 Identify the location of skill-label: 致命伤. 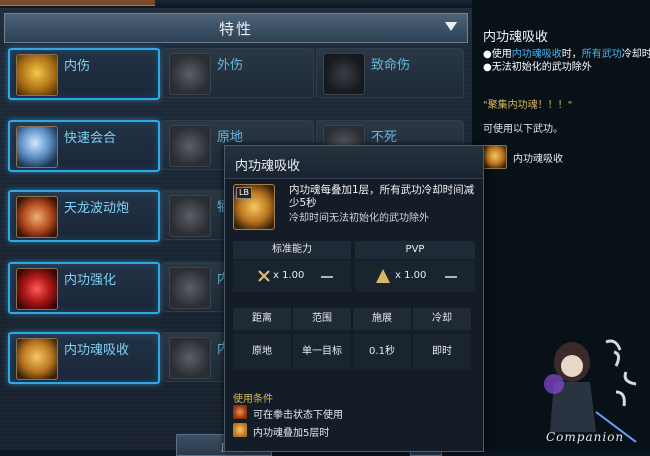
(391, 65).